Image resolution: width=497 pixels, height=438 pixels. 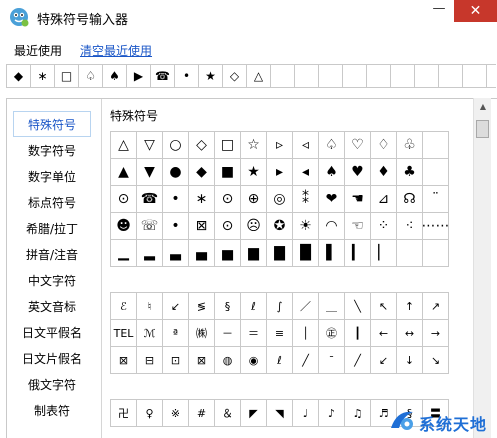 I want to click on symbol-cell: ☊, so click(x=410, y=199).